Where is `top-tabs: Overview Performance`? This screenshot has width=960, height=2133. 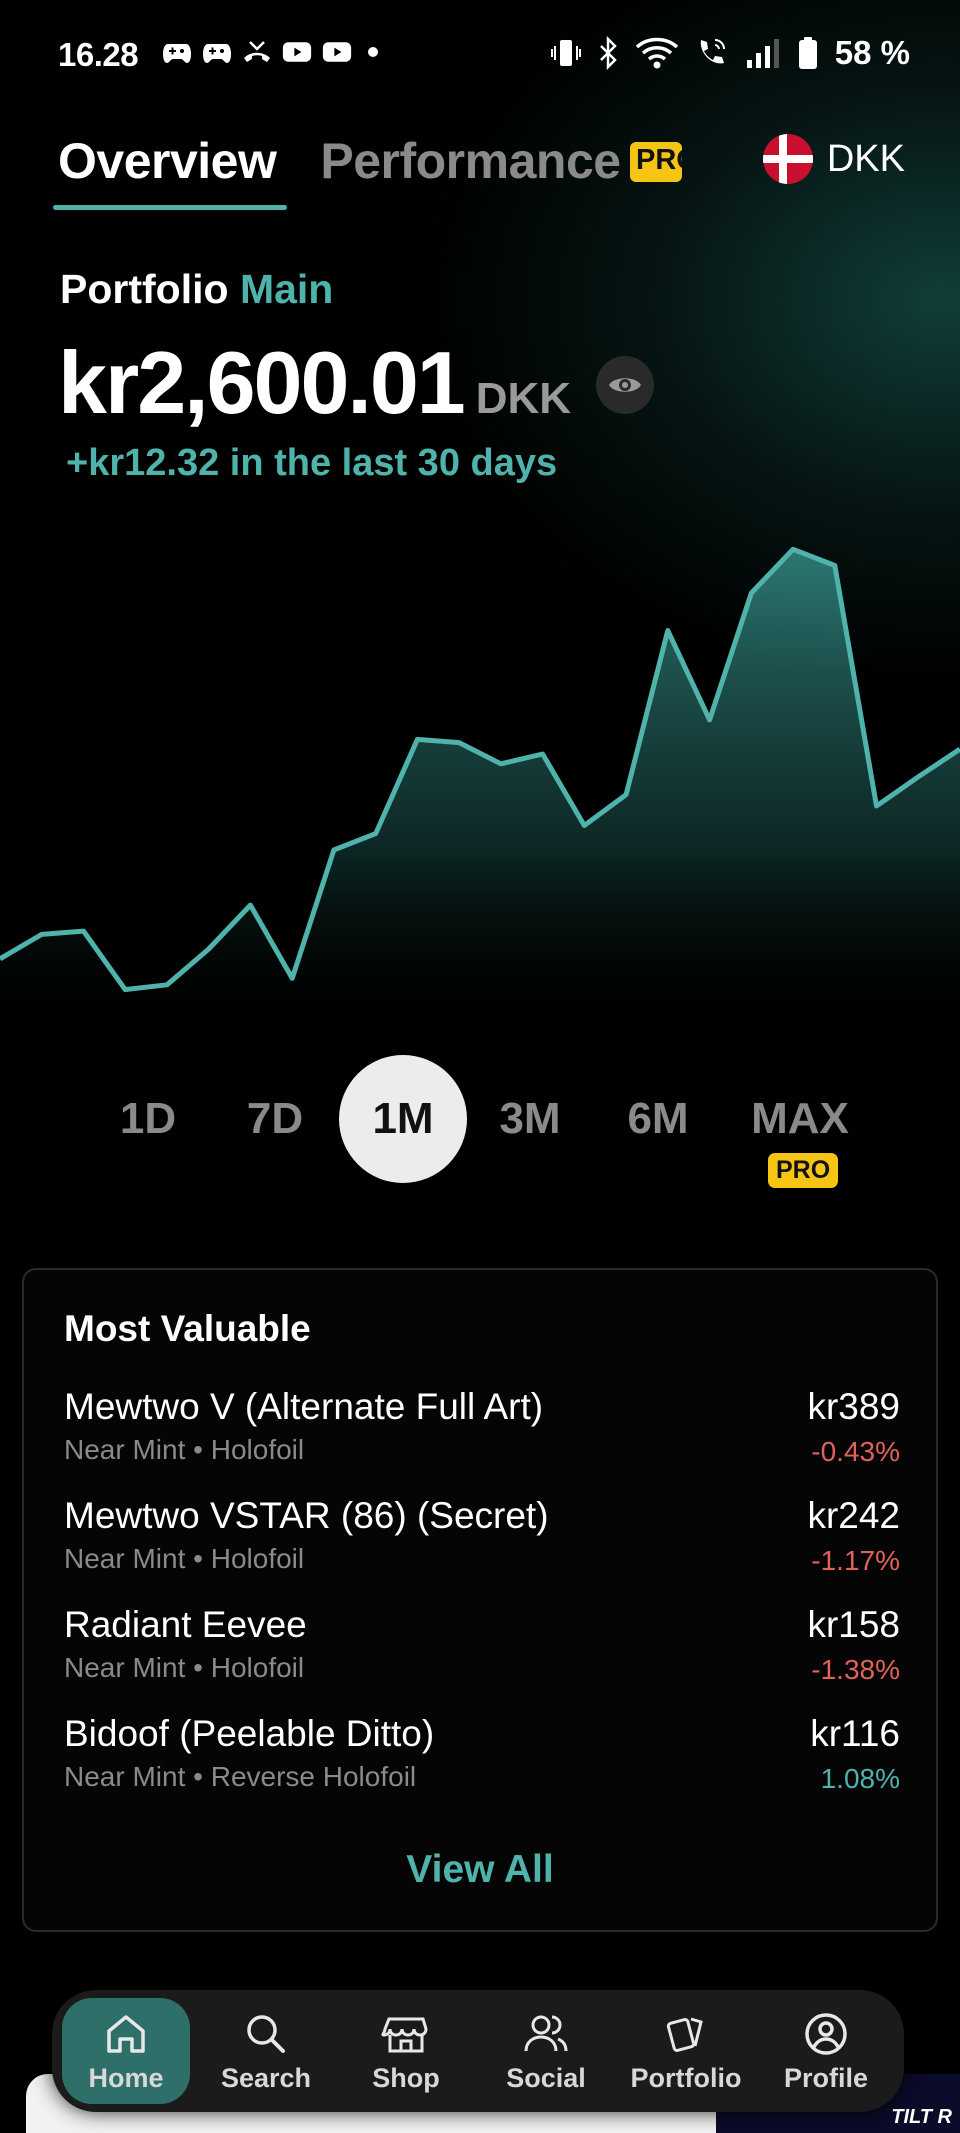 top-tabs: Overview Performance is located at coordinates (339, 161).